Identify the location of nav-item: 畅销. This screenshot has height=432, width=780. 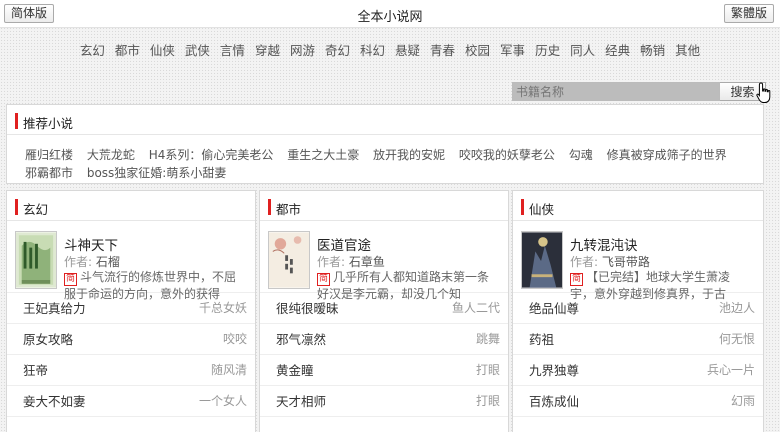
(652, 51).